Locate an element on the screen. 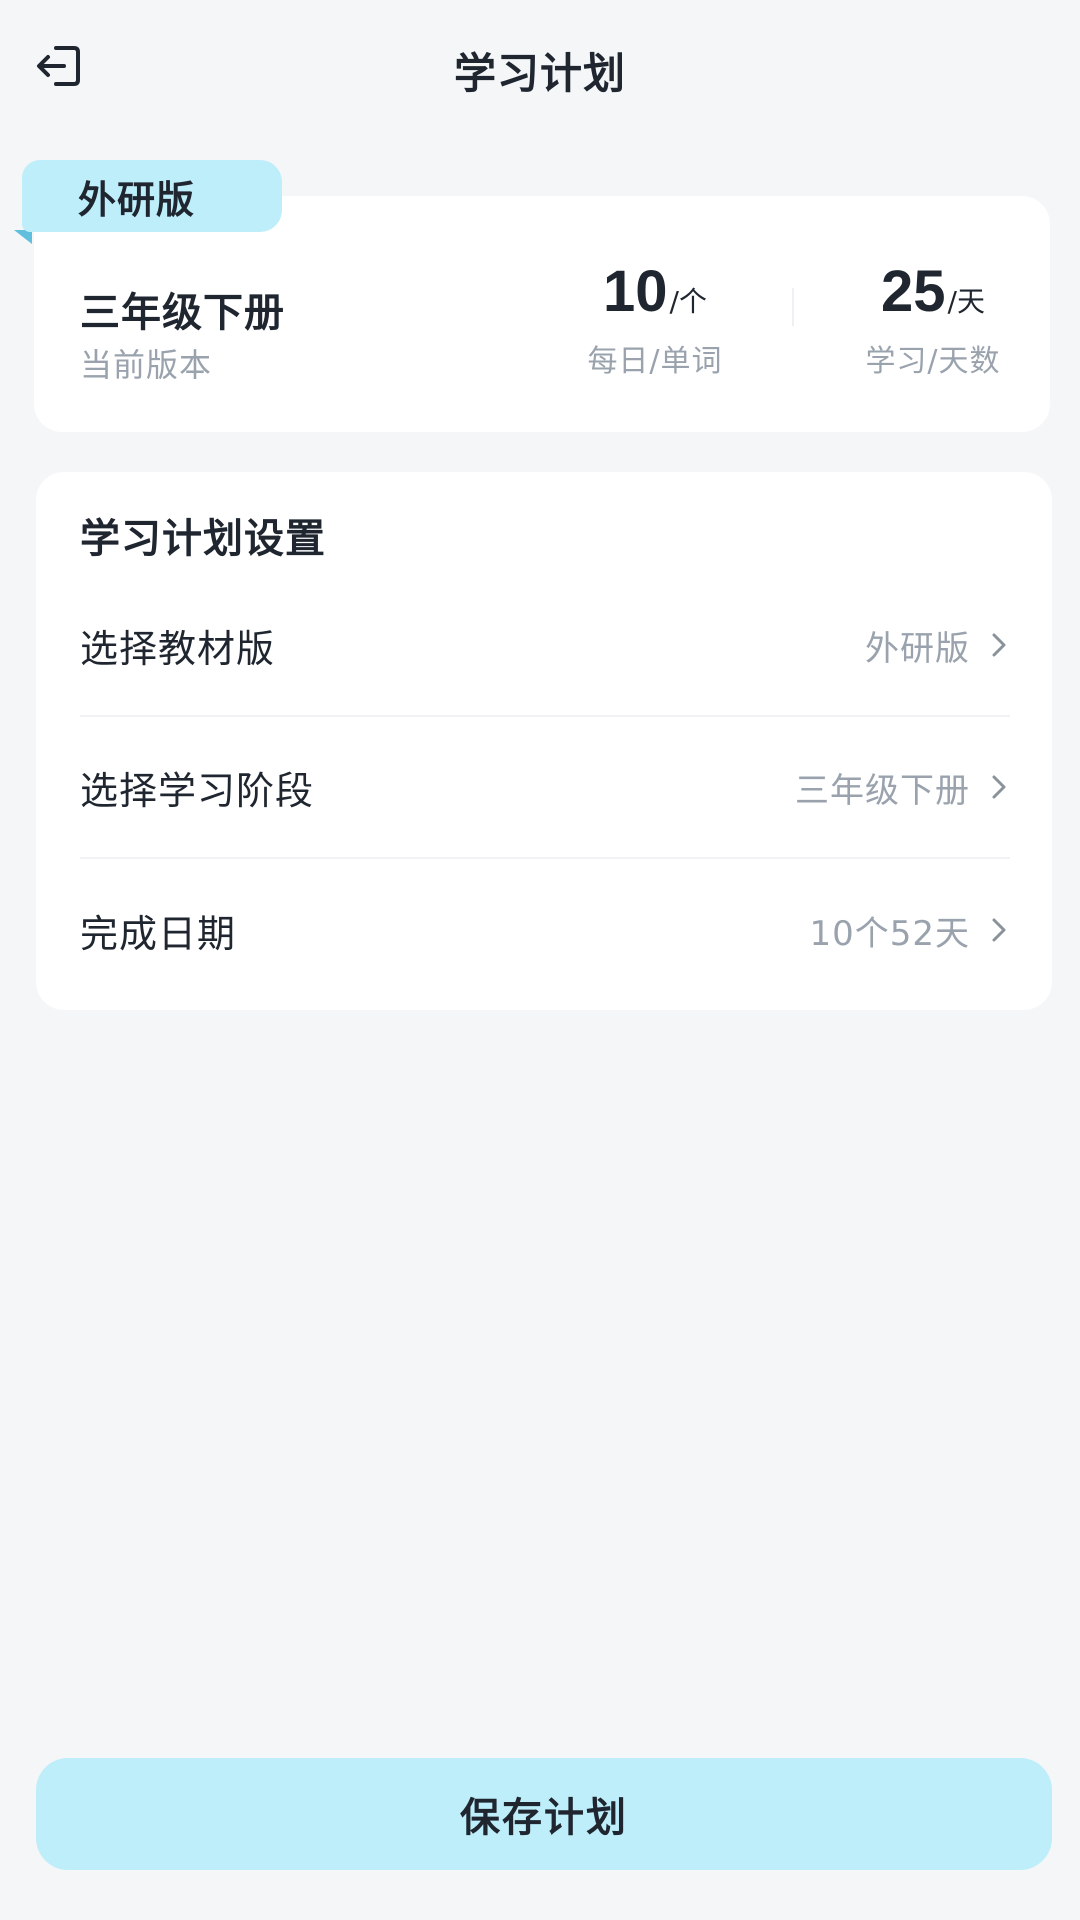 The width and height of the screenshot is (1080, 1920). study-days-value: 25 is located at coordinates (913, 291).